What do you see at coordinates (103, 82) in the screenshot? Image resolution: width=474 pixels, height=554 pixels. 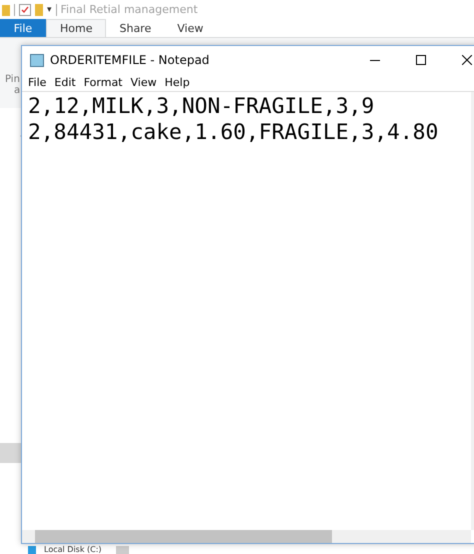 I see `menu-item: Format` at bounding box center [103, 82].